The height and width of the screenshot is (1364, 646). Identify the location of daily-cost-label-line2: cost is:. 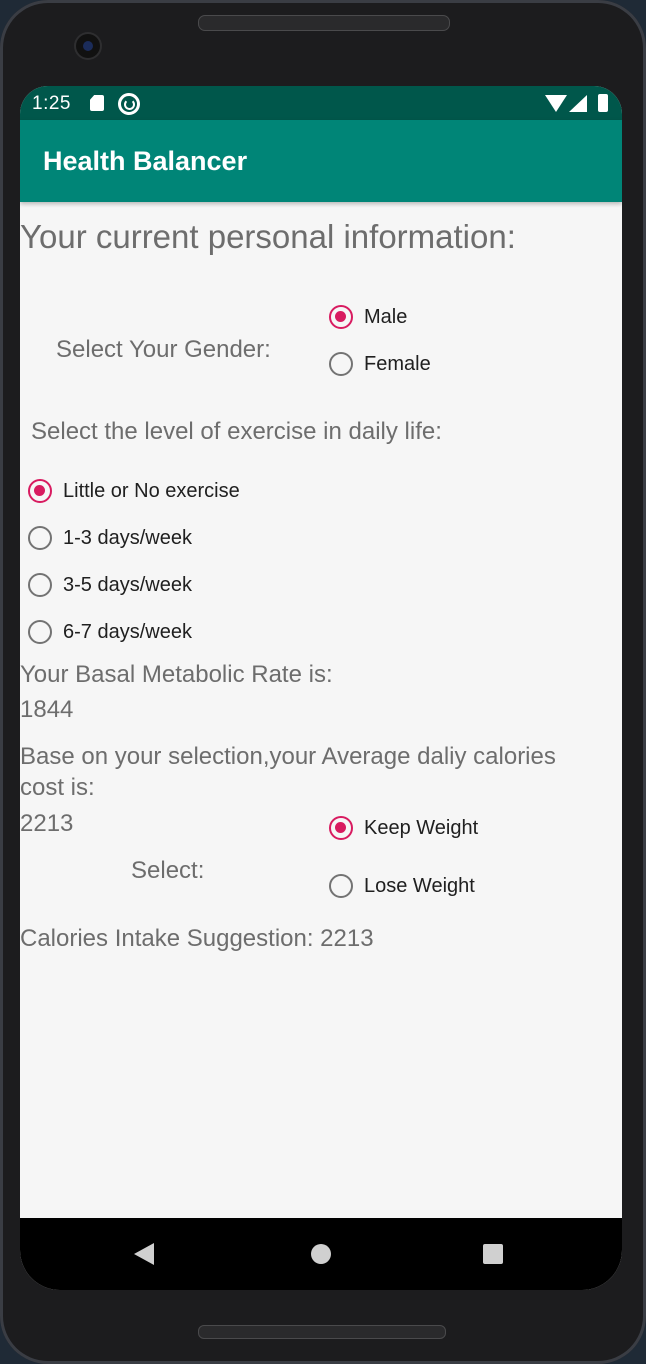
(57, 787).